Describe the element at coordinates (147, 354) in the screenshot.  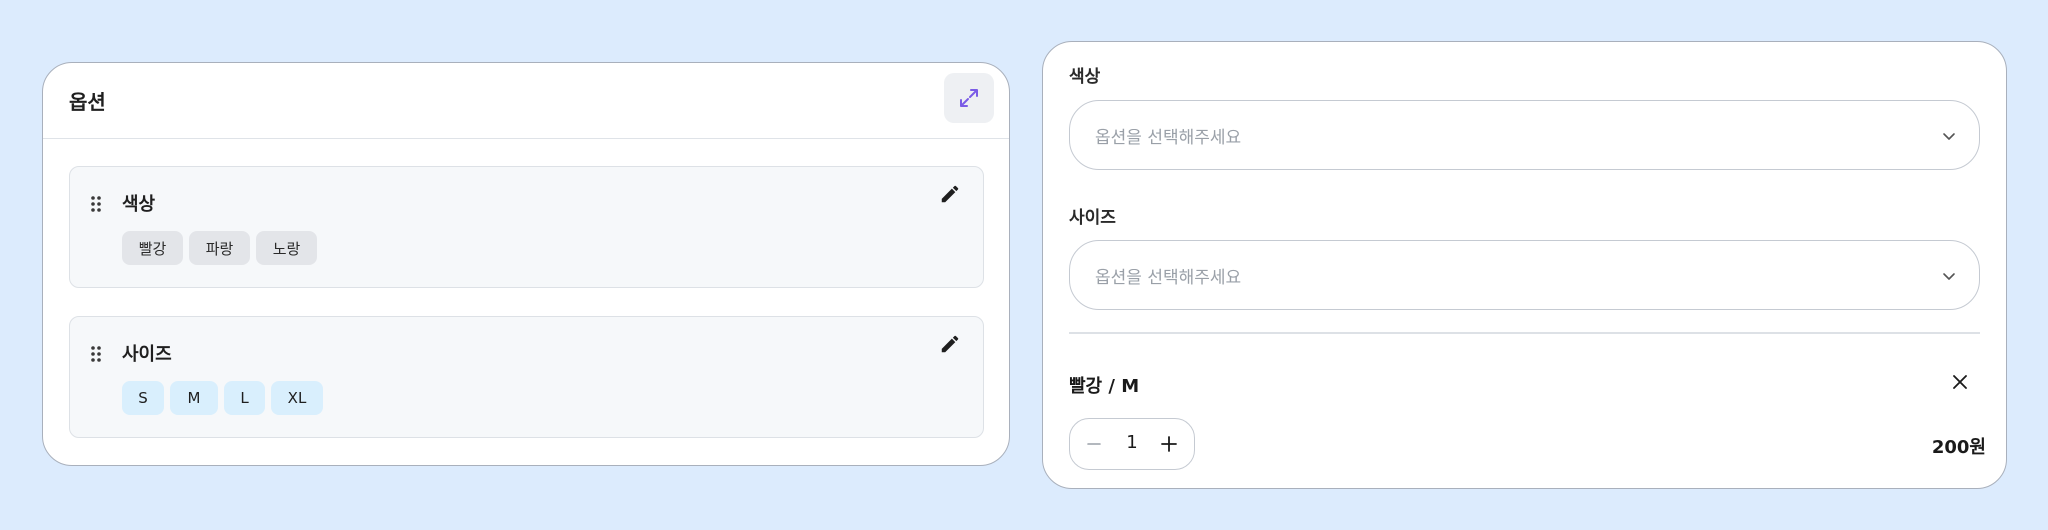
I see `option-group-name: 사이즈` at that location.